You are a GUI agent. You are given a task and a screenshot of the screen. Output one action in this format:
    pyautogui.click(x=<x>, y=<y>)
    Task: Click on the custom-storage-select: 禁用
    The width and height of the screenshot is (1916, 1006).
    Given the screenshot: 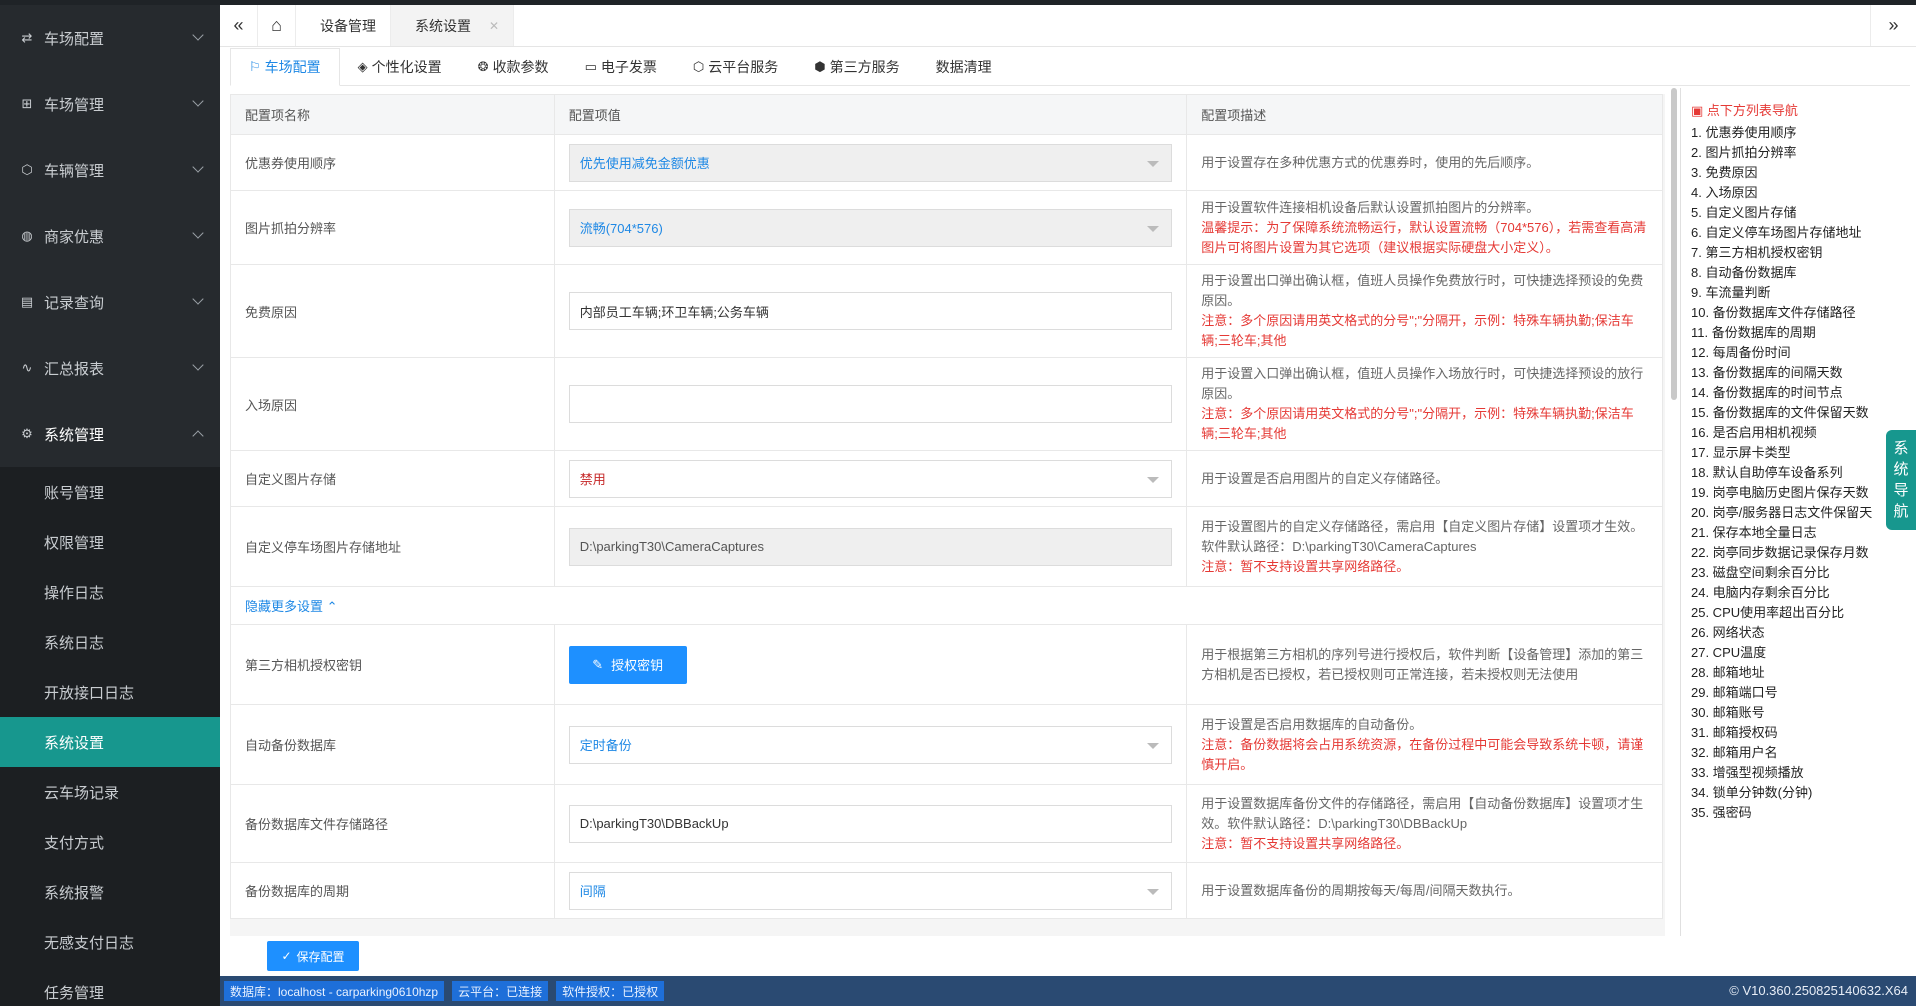 What is the action you would take?
    pyautogui.click(x=870, y=478)
    